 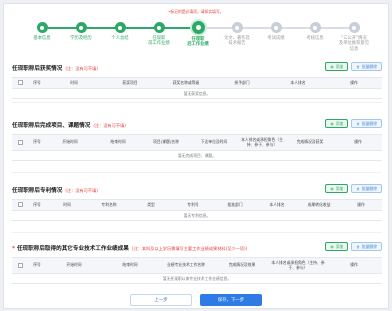 What do you see at coordinates (130, 83) in the screenshot?
I see `column-header: 获奖项目` at bounding box center [130, 83].